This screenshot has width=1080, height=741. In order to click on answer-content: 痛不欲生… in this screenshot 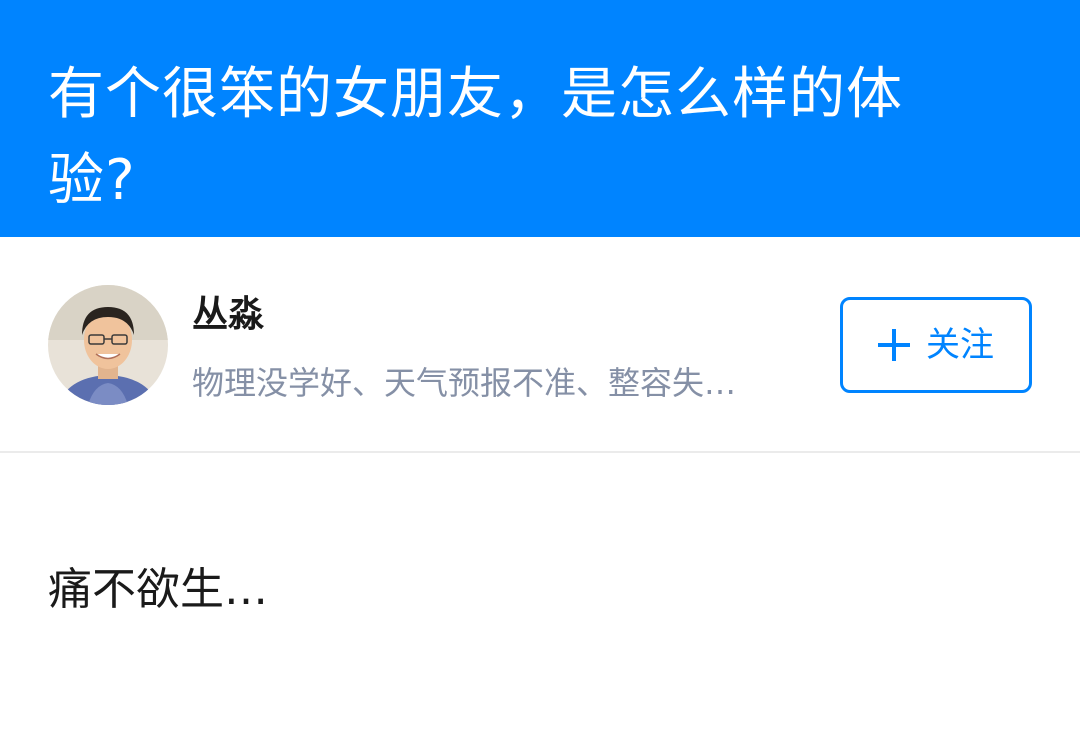, I will do `click(158, 589)`.